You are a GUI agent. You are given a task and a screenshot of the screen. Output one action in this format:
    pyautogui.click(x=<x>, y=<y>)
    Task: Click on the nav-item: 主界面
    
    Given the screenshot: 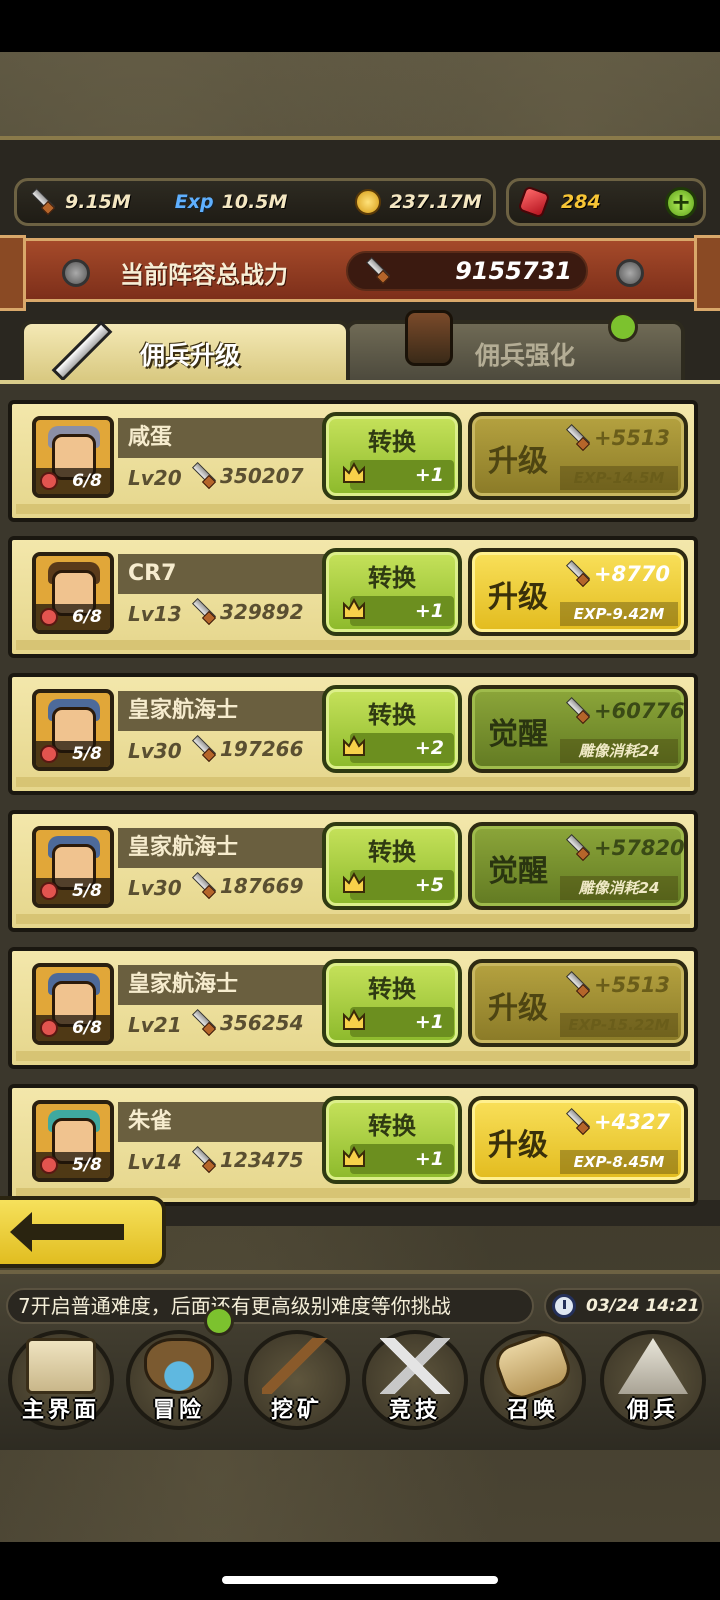 What is the action you would take?
    pyautogui.click(x=61, y=1380)
    